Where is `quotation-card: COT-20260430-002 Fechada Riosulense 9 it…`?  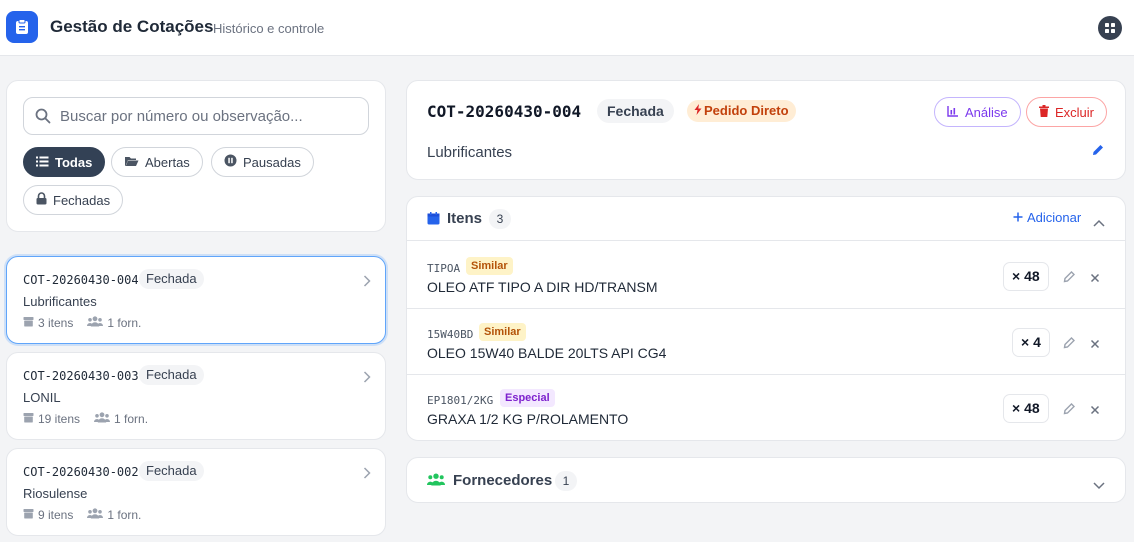 quotation-card: COT-20260430-002 Fechada Riosulense 9 it… is located at coordinates (196, 492).